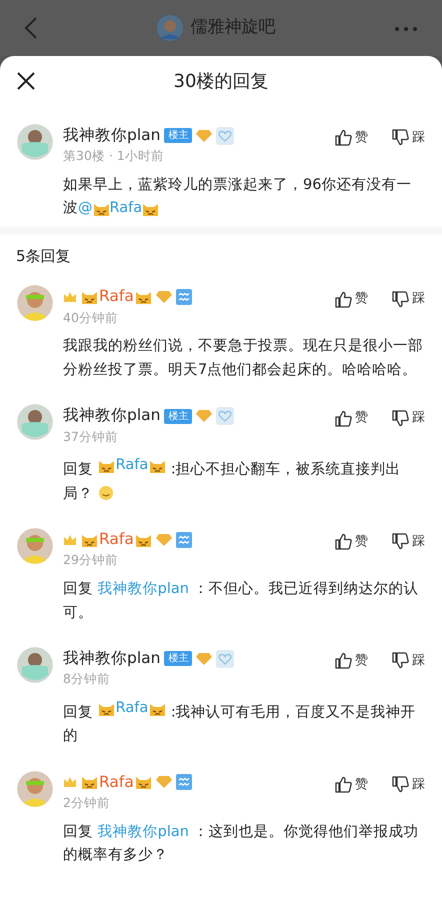 The image size is (442, 900). What do you see at coordinates (26, 81) in the screenshot?
I see `close-button` at bounding box center [26, 81].